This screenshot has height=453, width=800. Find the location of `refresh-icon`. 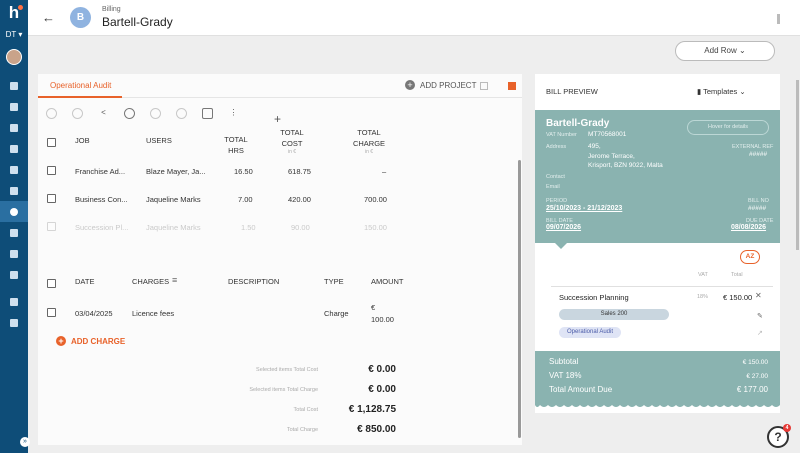

refresh-icon is located at coordinates (155, 113).